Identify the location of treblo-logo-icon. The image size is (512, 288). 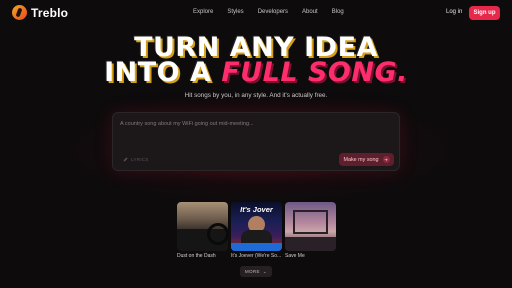
(19, 12).